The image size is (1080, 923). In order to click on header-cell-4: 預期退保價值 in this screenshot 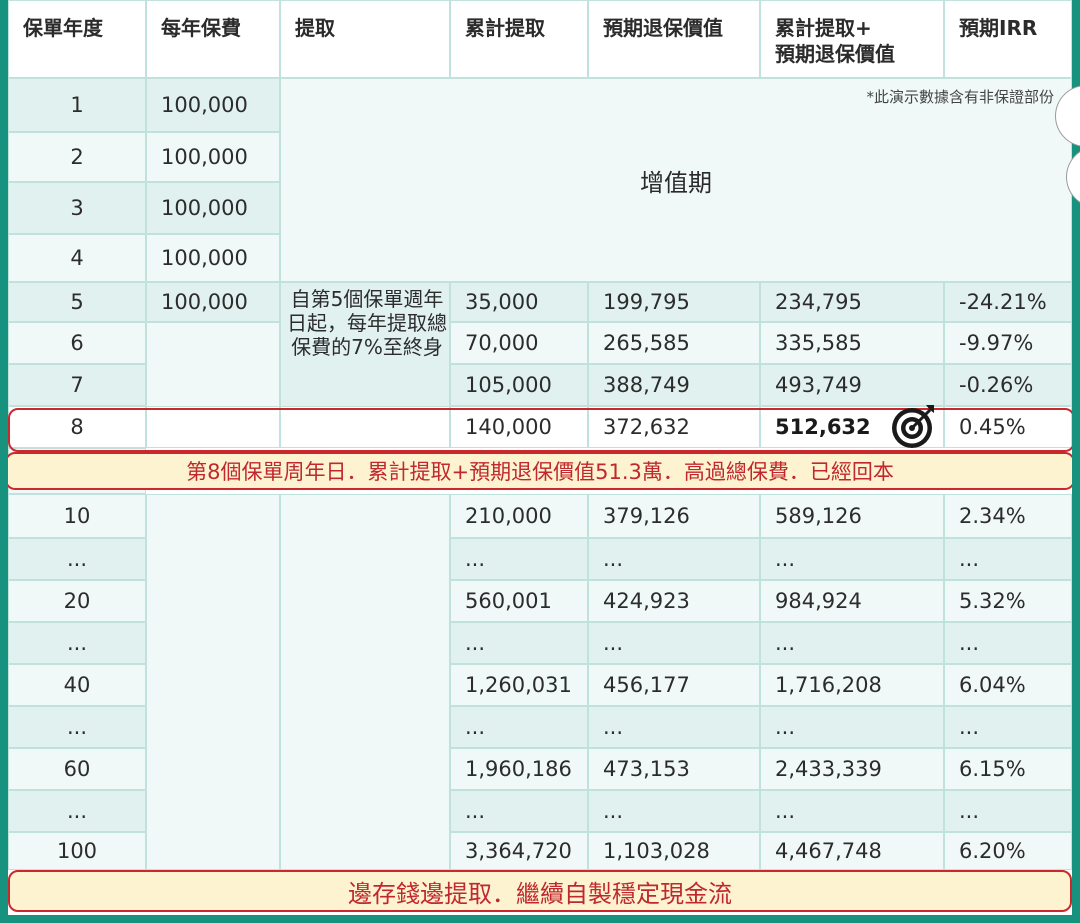, I will do `click(674, 39)`.